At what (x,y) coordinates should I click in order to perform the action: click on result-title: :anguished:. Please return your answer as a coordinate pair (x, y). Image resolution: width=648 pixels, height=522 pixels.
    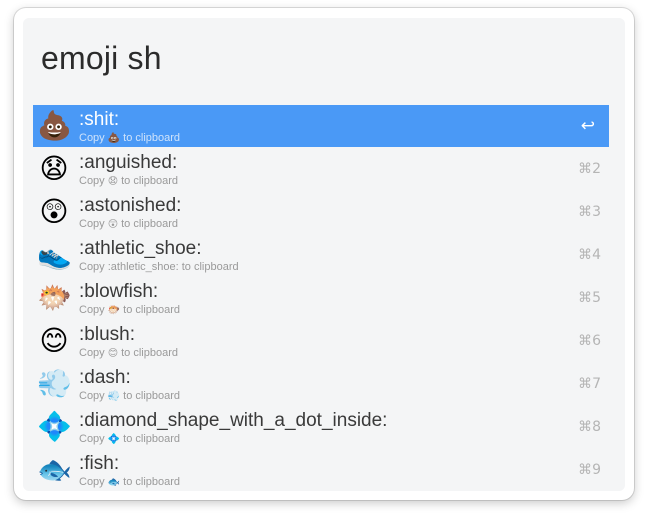
    Looking at the image, I should click on (128, 162).